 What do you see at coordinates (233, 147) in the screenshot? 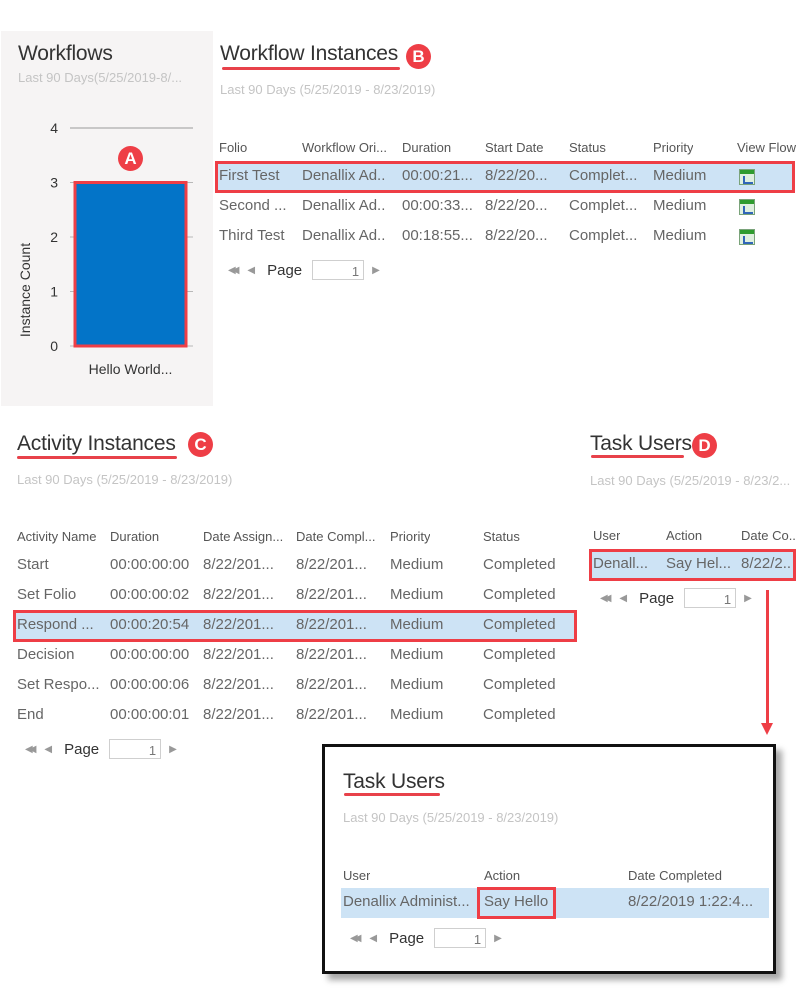
I see `column-header: Folio` at bounding box center [233, 147].